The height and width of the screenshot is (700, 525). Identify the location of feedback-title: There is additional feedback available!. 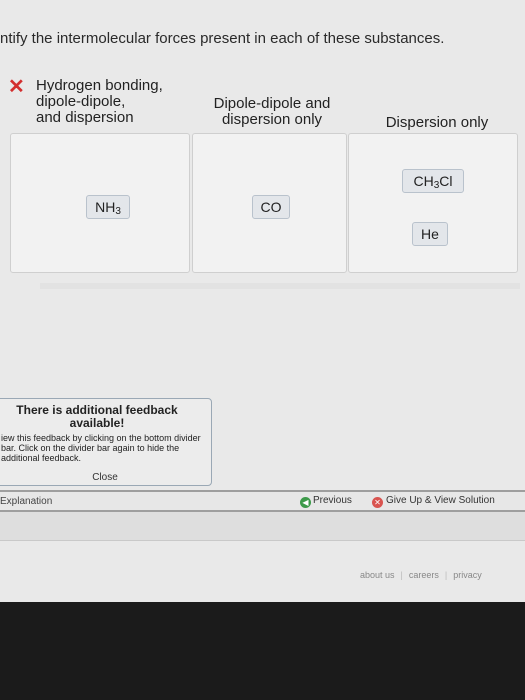
(97, 416).